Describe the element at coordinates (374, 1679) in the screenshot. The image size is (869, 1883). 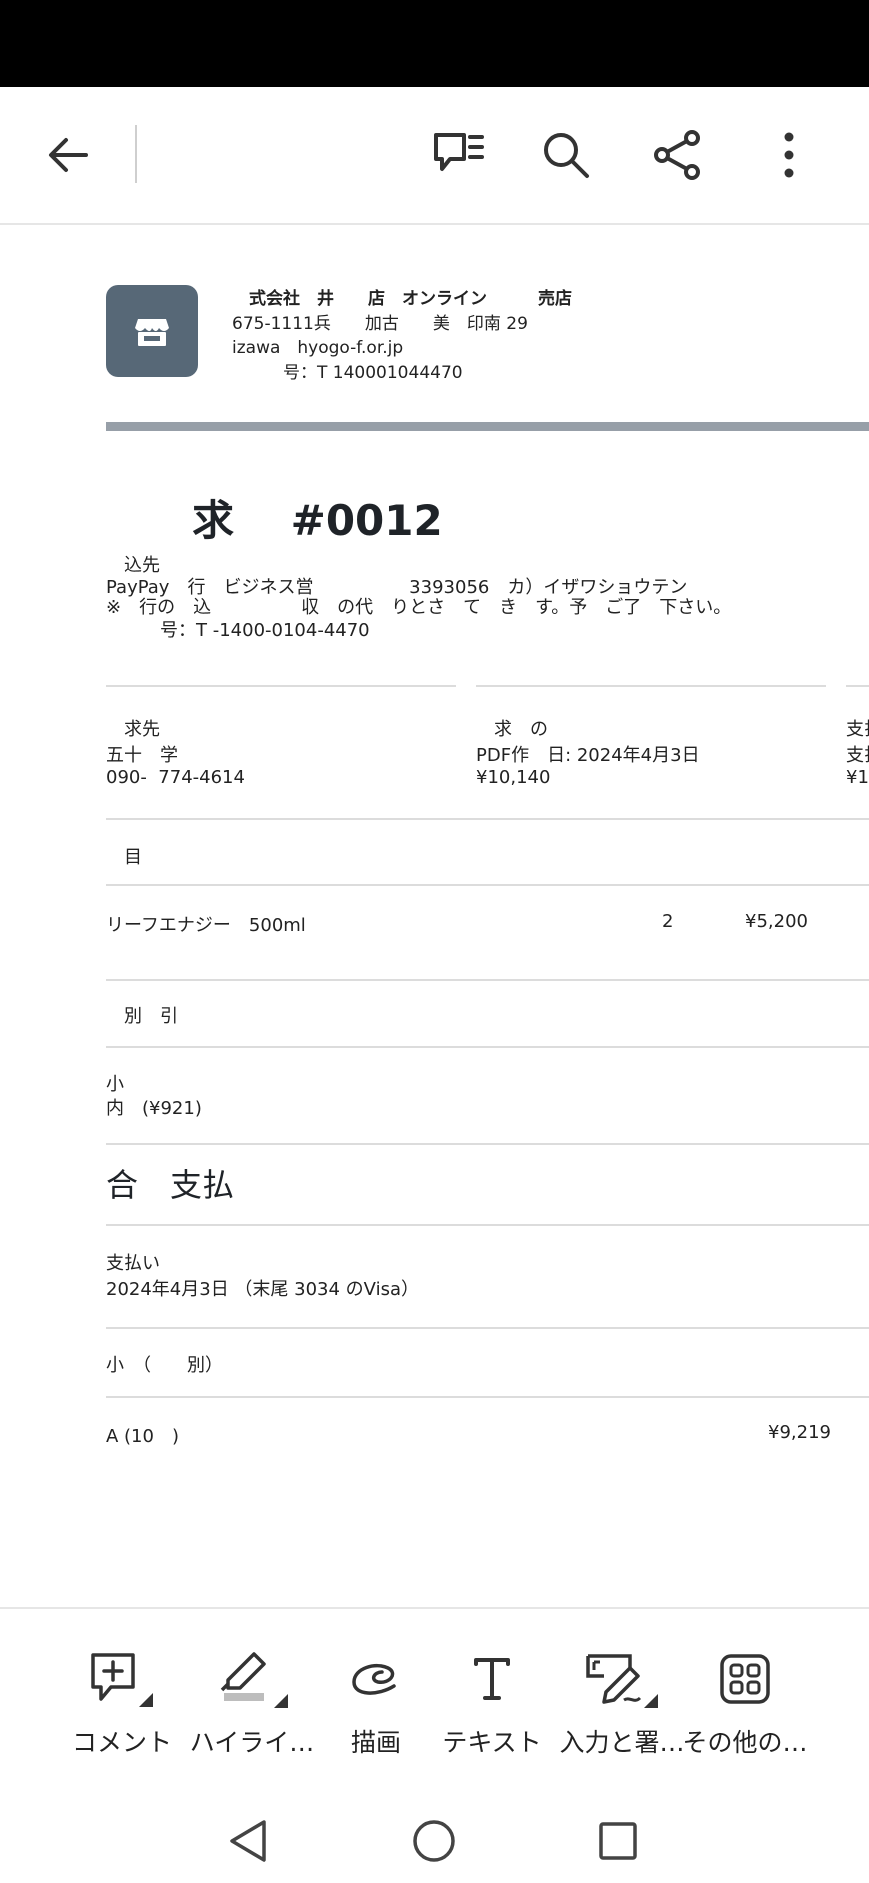
I see `draw-icon` at that location.